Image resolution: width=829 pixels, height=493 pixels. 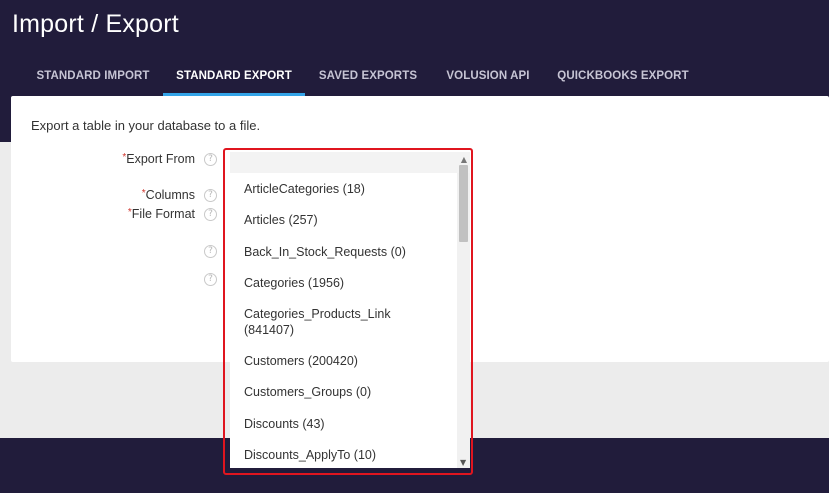 I want to click on page-title: Import / Export, so click(x=95, y=24).